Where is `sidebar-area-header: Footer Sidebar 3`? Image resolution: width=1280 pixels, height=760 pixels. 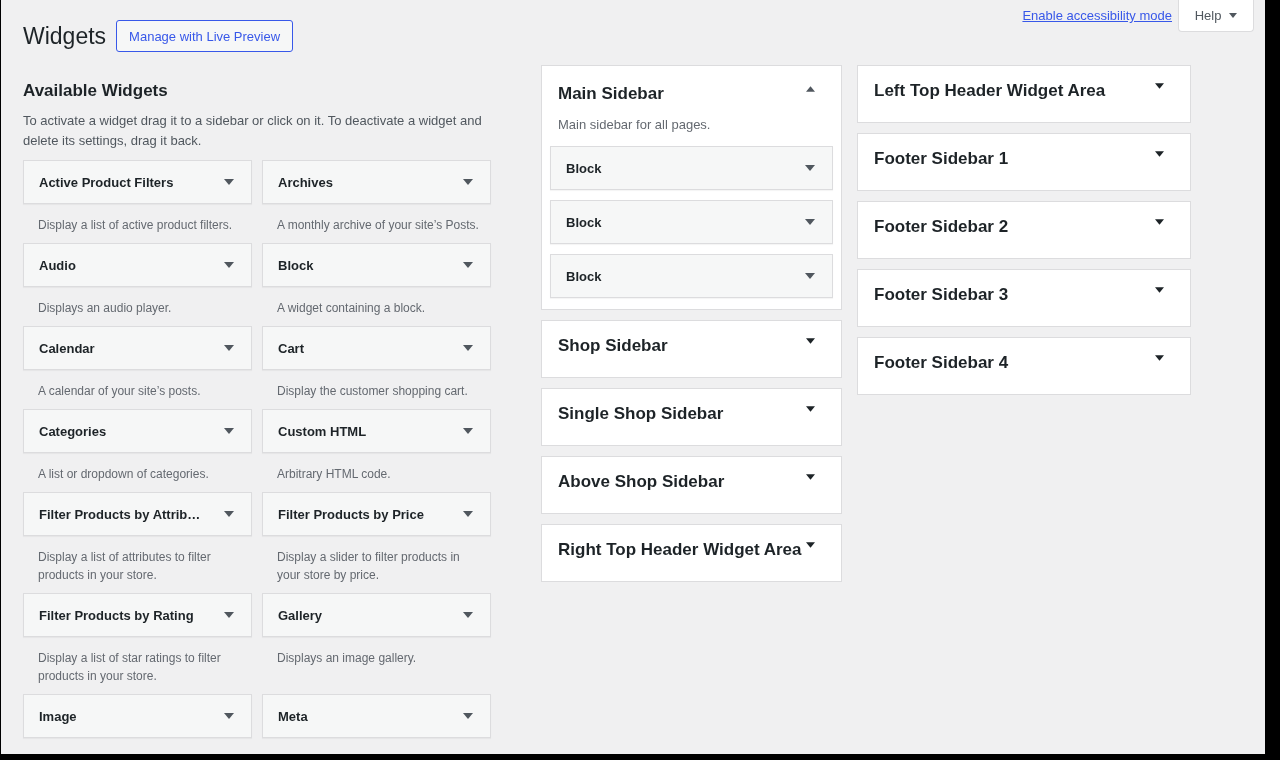
sidebar-area-header: Footer Sidebar 3 is located at coordinates (1024, 298).